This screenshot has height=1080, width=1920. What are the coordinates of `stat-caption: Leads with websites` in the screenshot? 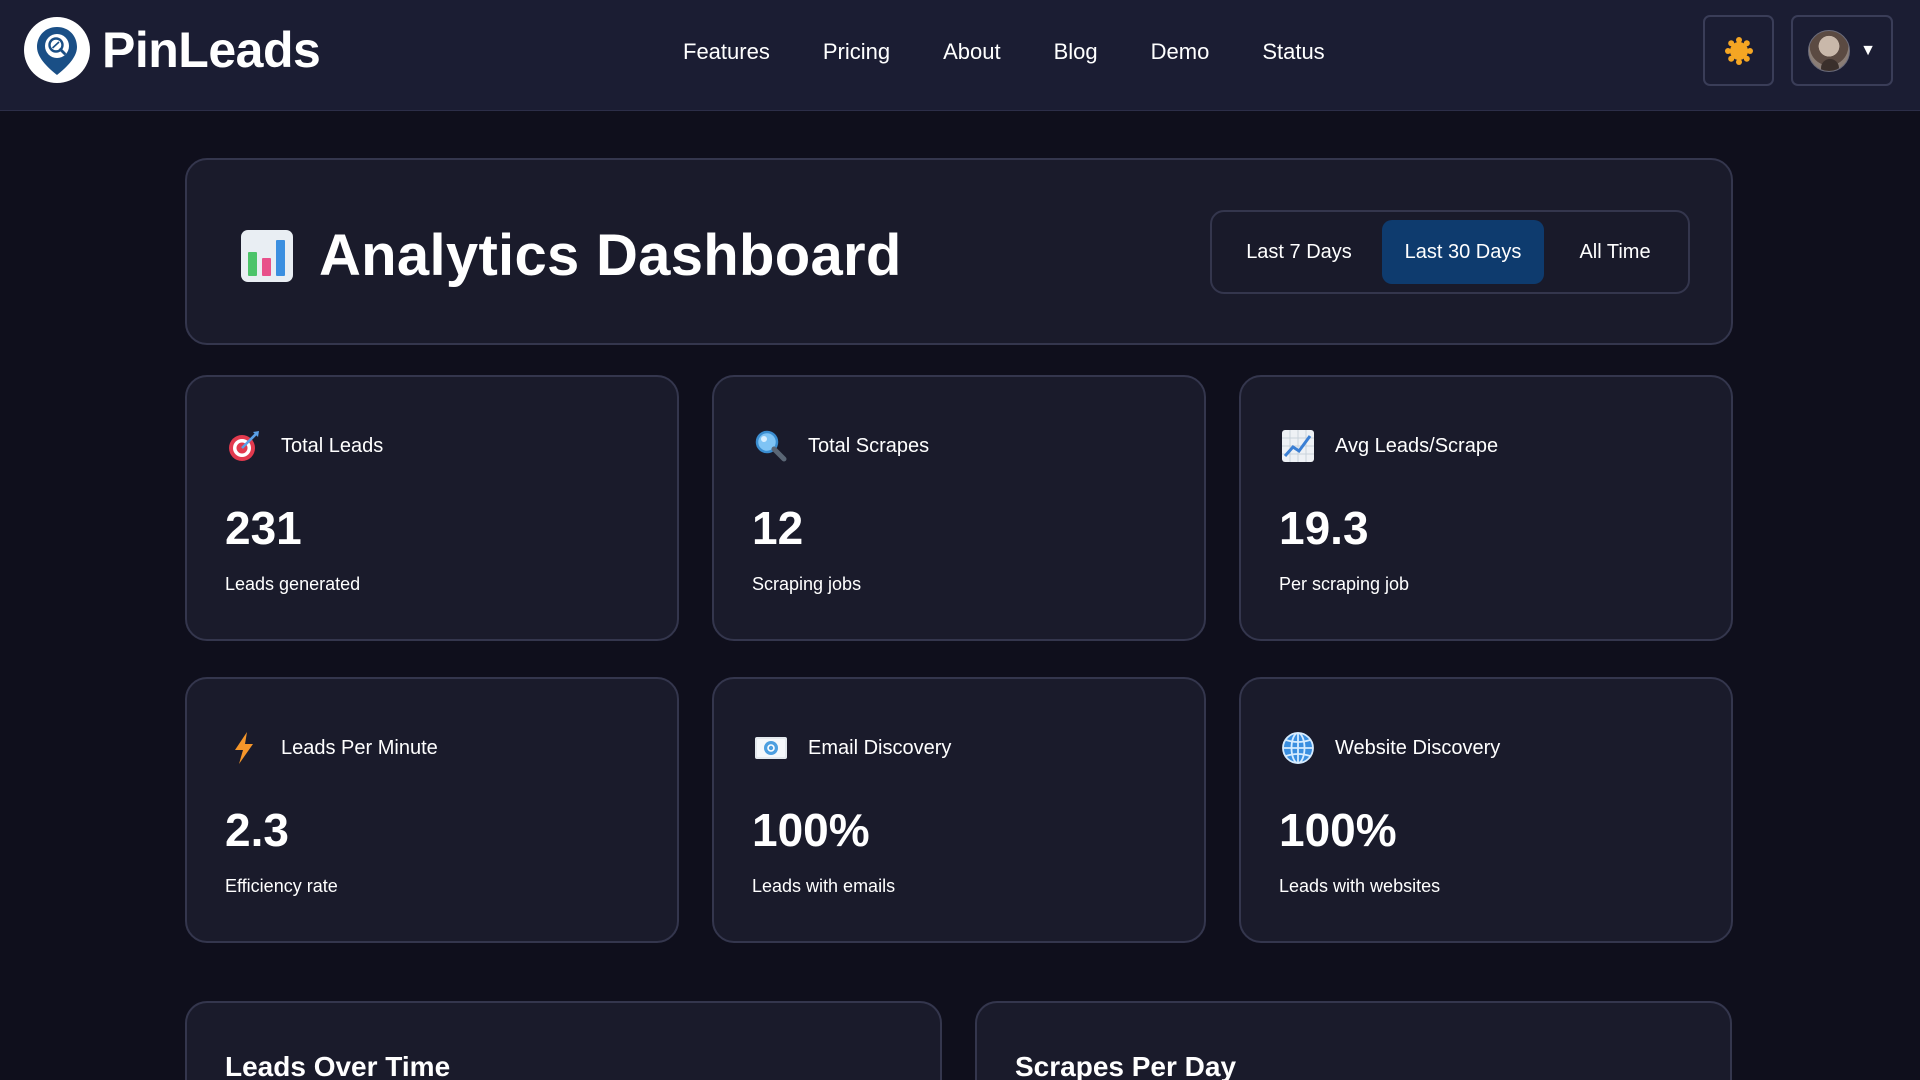 It's located at (1360, 886).